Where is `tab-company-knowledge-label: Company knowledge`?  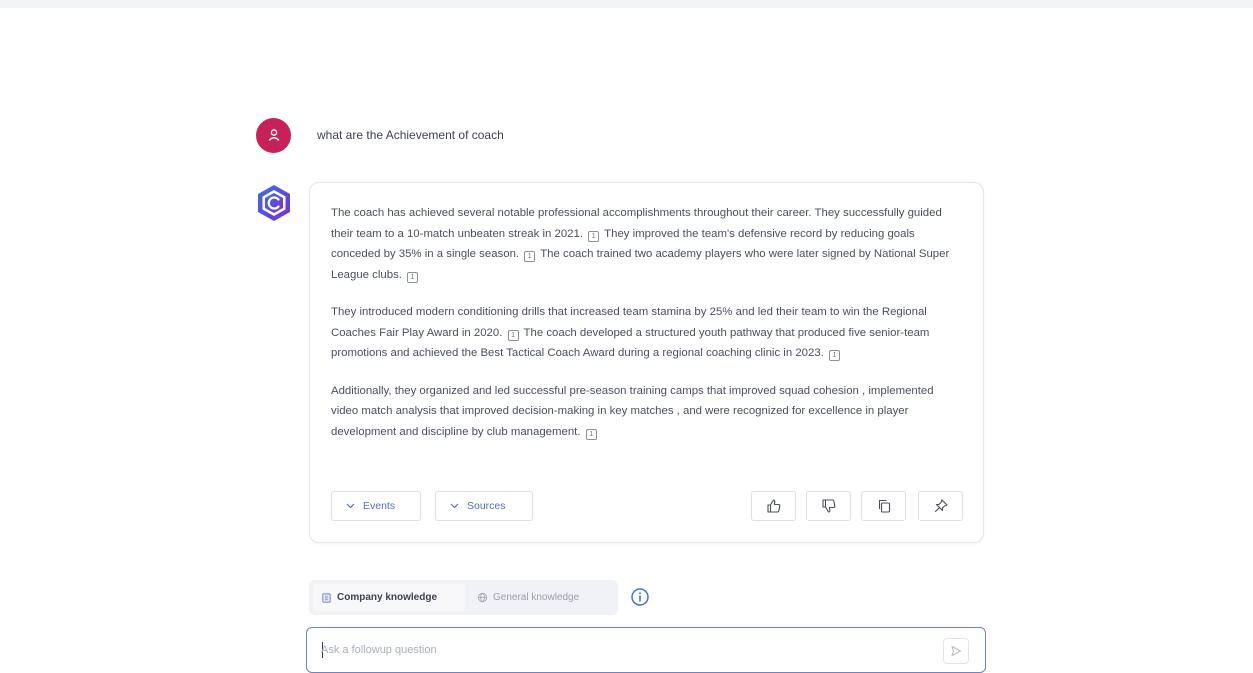
tab-company-knowledge-label: Company knowledge is located at coordinates (387, 597).